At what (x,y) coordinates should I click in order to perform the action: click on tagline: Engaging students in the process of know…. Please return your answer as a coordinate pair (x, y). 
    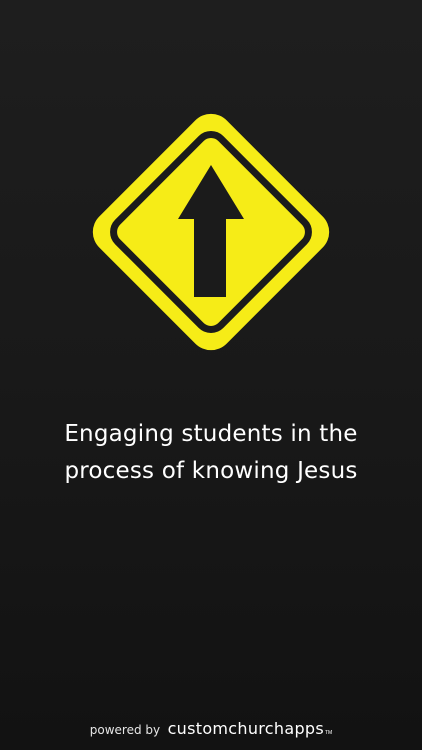
    Looking at the image, I should click on (211, 453).